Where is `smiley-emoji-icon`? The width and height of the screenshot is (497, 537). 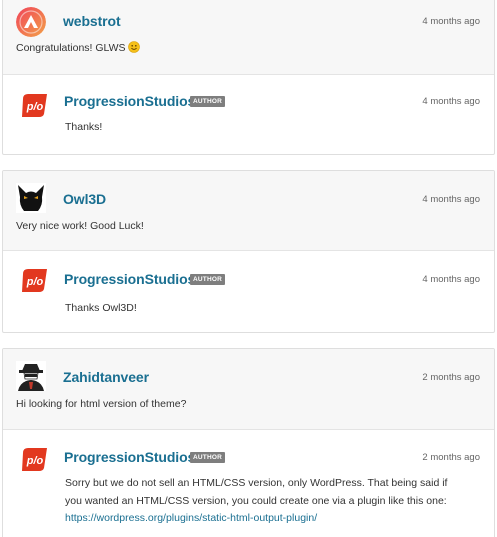
smiley-emoji-icon is located at coordinates (133, 50).